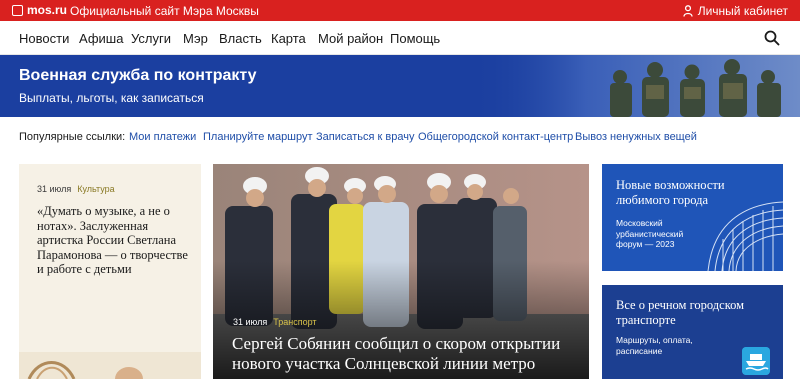  I want to click on site-title: Официальный сайт Мэра Москвы, so click(164, 11).